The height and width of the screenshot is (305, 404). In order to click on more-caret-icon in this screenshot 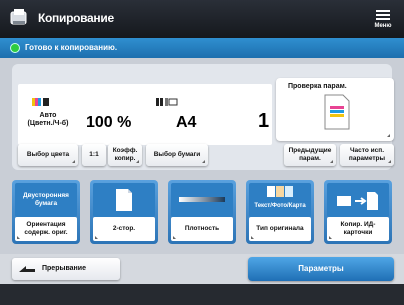, I will do `click(388, 135)`.